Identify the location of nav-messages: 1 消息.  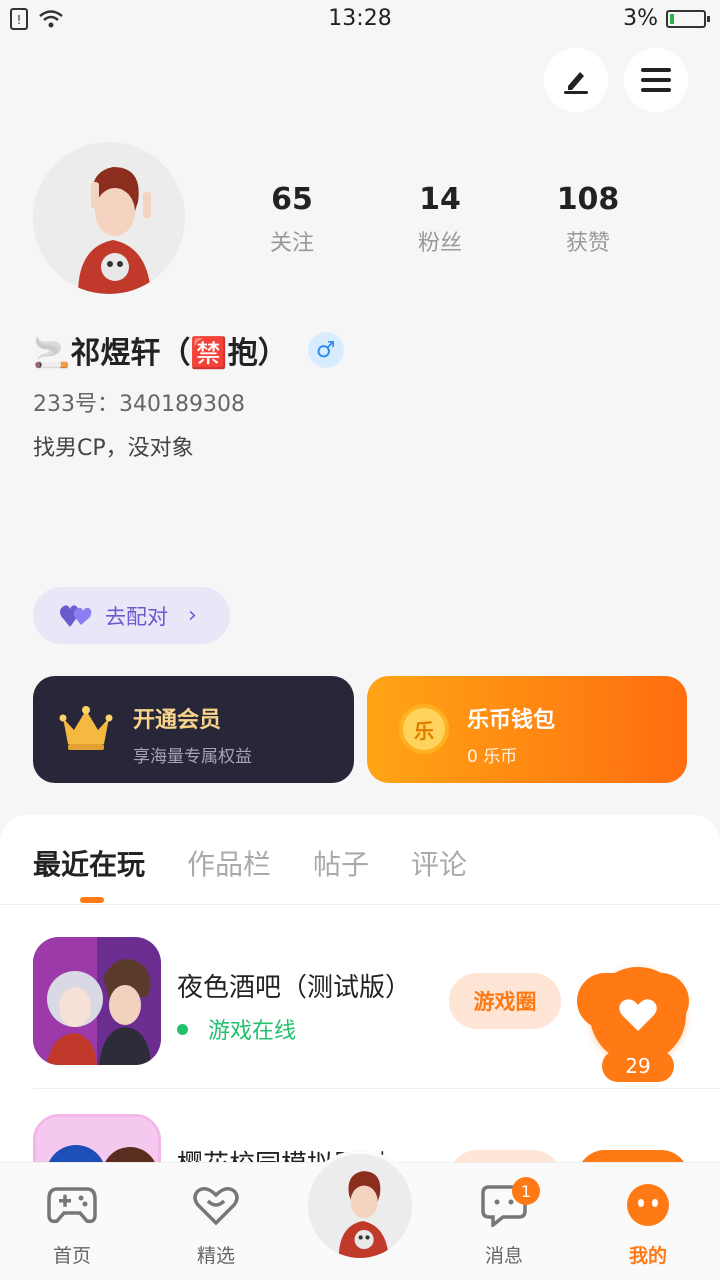
(504, 1222).